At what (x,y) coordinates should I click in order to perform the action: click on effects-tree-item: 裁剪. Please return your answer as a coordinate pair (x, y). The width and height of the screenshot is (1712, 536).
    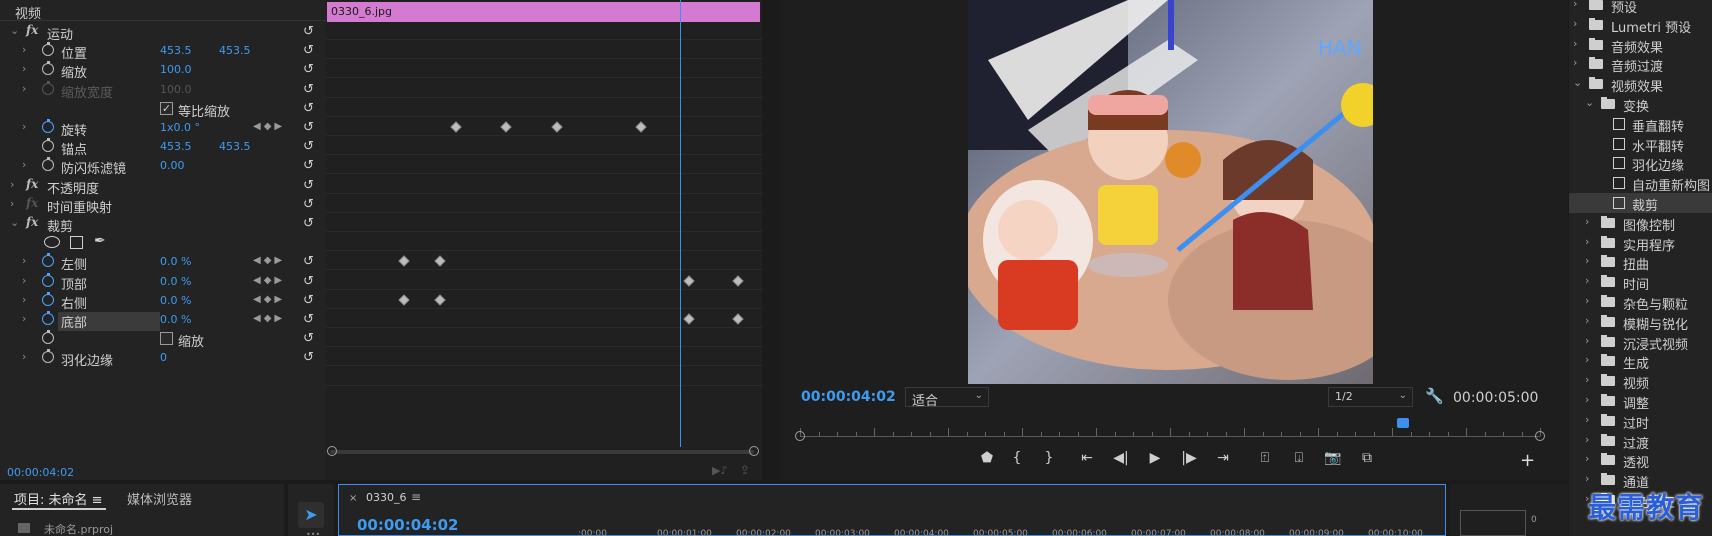
    Looking at the image, I should click on (1640, 203).